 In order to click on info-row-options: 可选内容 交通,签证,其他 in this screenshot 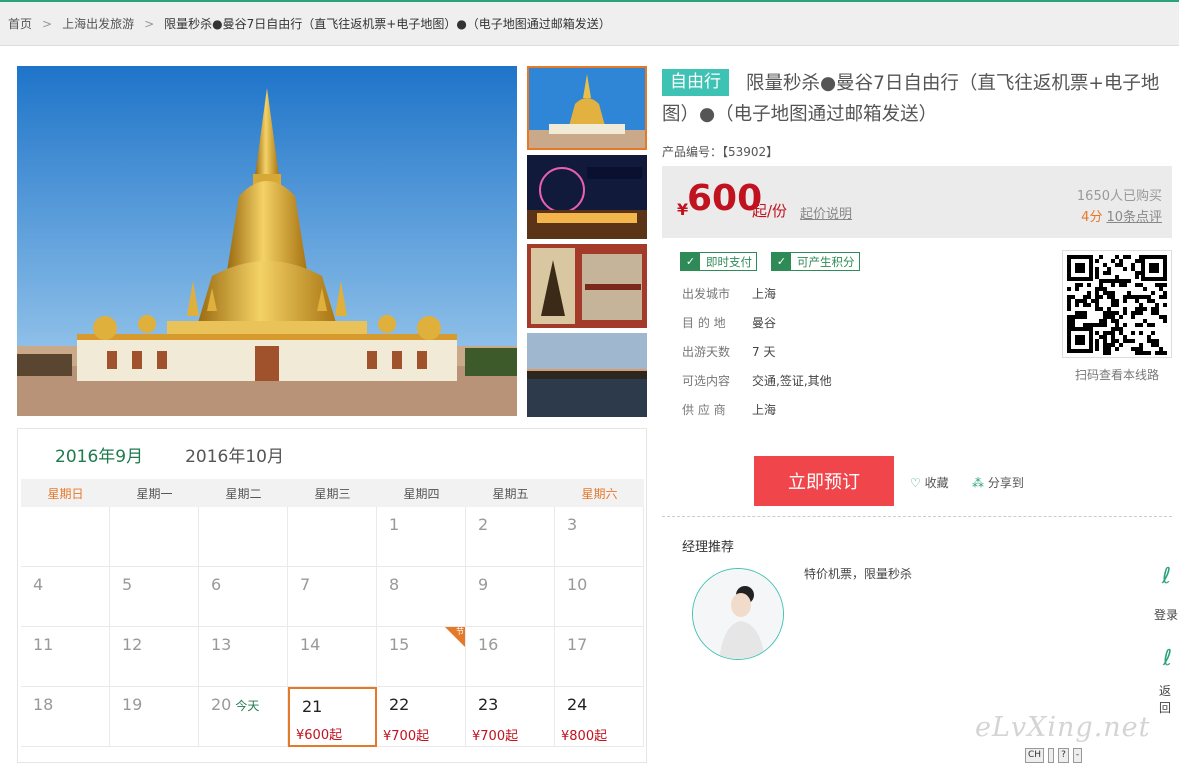, I will do `click(757, 380)`.